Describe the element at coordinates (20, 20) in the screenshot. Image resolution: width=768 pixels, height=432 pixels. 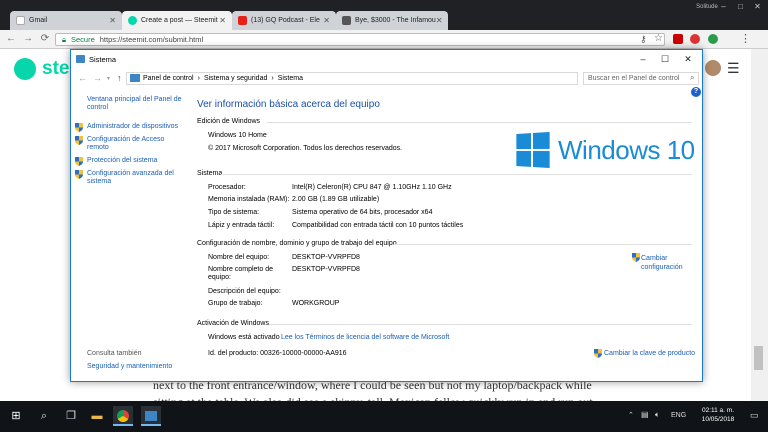
I see `gmail-icon` at that location.